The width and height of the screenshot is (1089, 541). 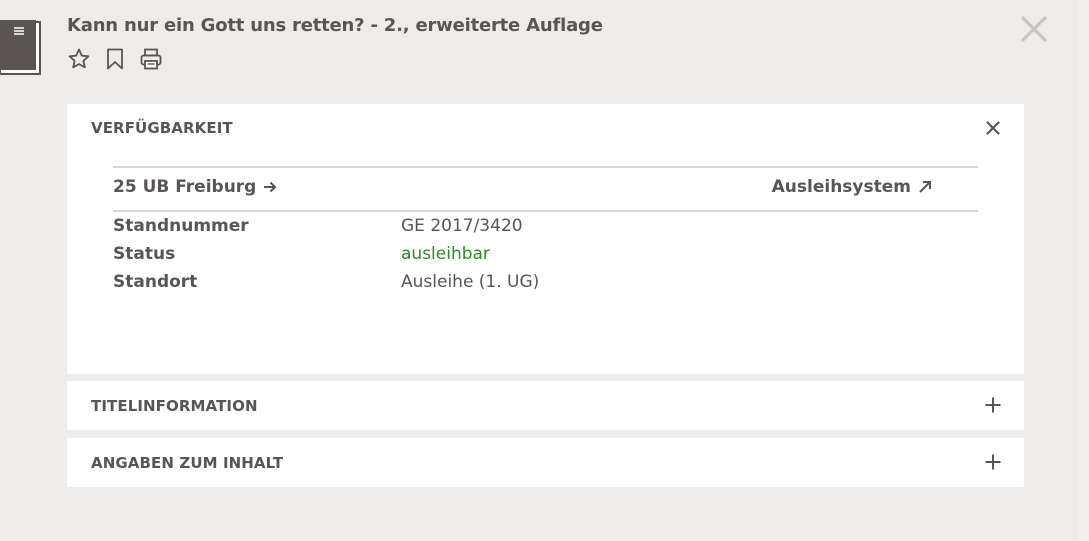 I want to click on book-icon, so click(x=20, y=47).